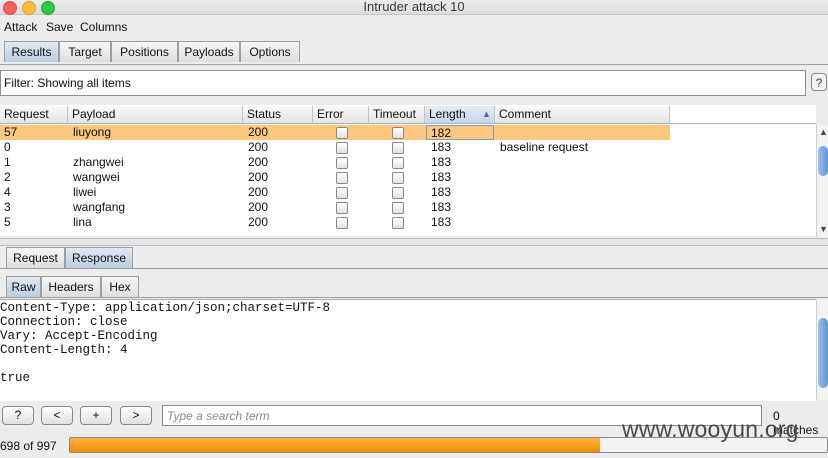 This screenshot has width=828, height=458. What do you see at coordinates (79, 336) in the screenshot?
I see `response-line: Vary: Accept-Encoding` at bounding box center [79, 336].